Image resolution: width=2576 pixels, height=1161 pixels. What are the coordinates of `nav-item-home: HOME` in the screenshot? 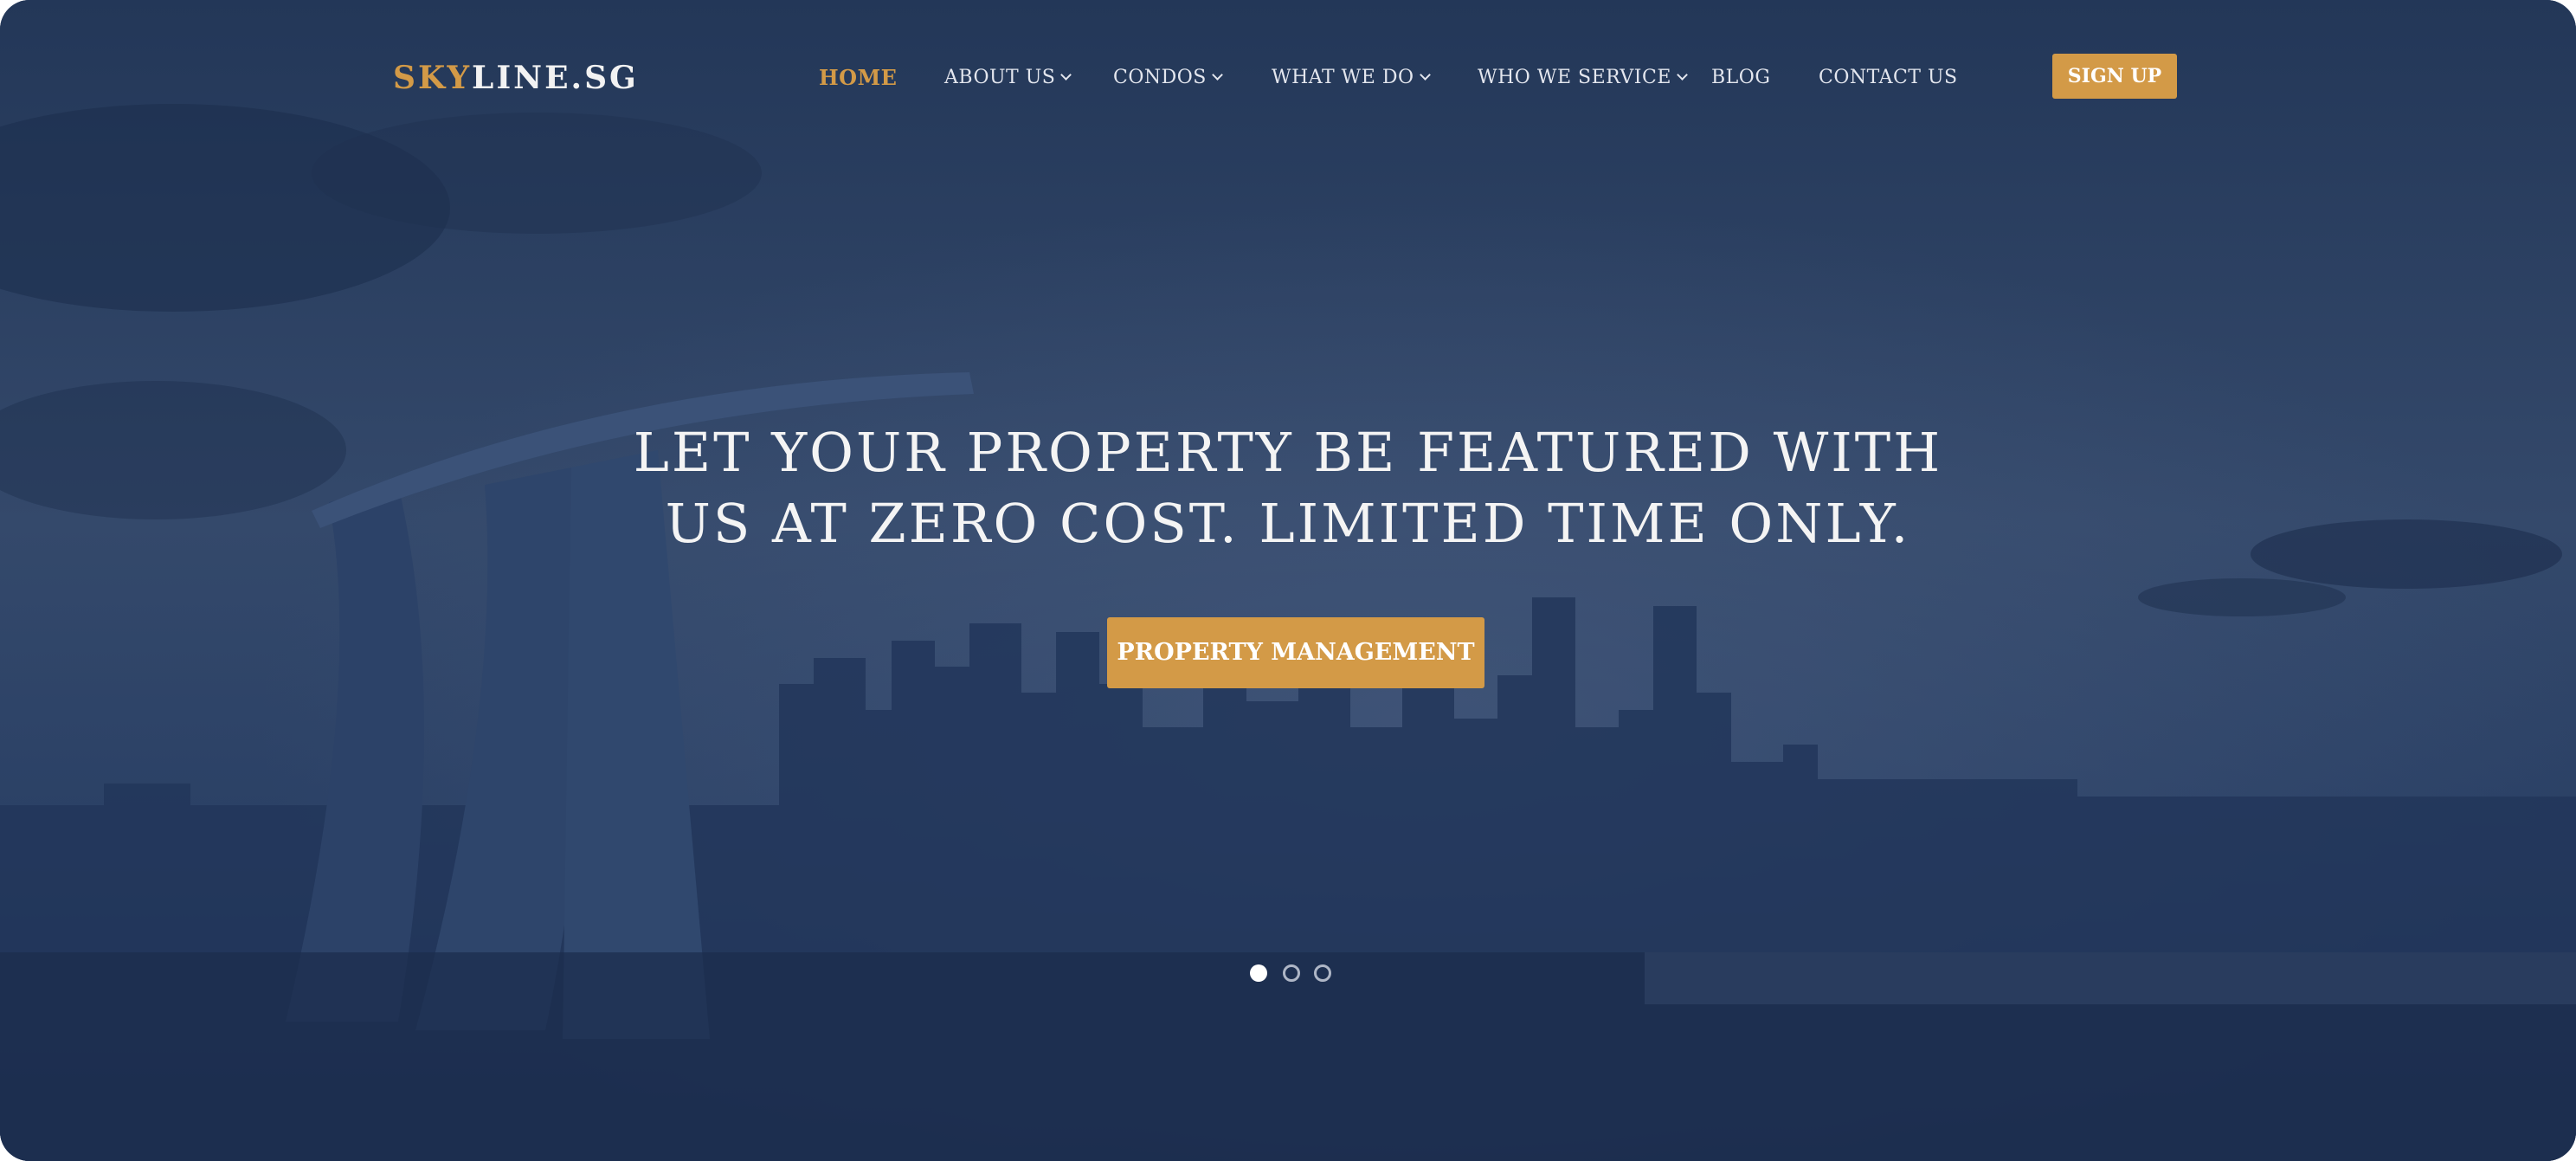 It's located at (858, 78).